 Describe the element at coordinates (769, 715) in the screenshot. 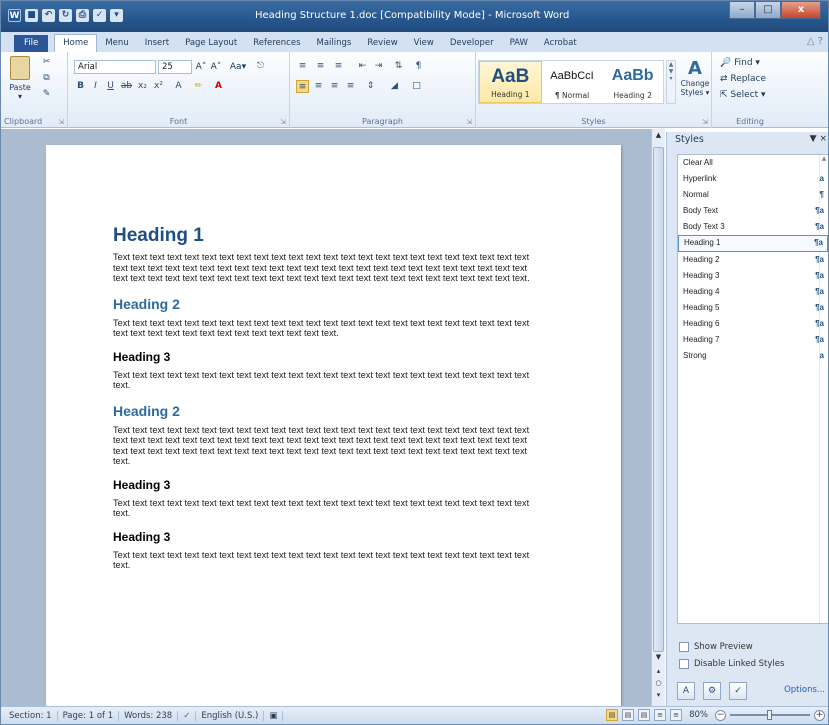

I see `zoom-slider-thumb` at that location.